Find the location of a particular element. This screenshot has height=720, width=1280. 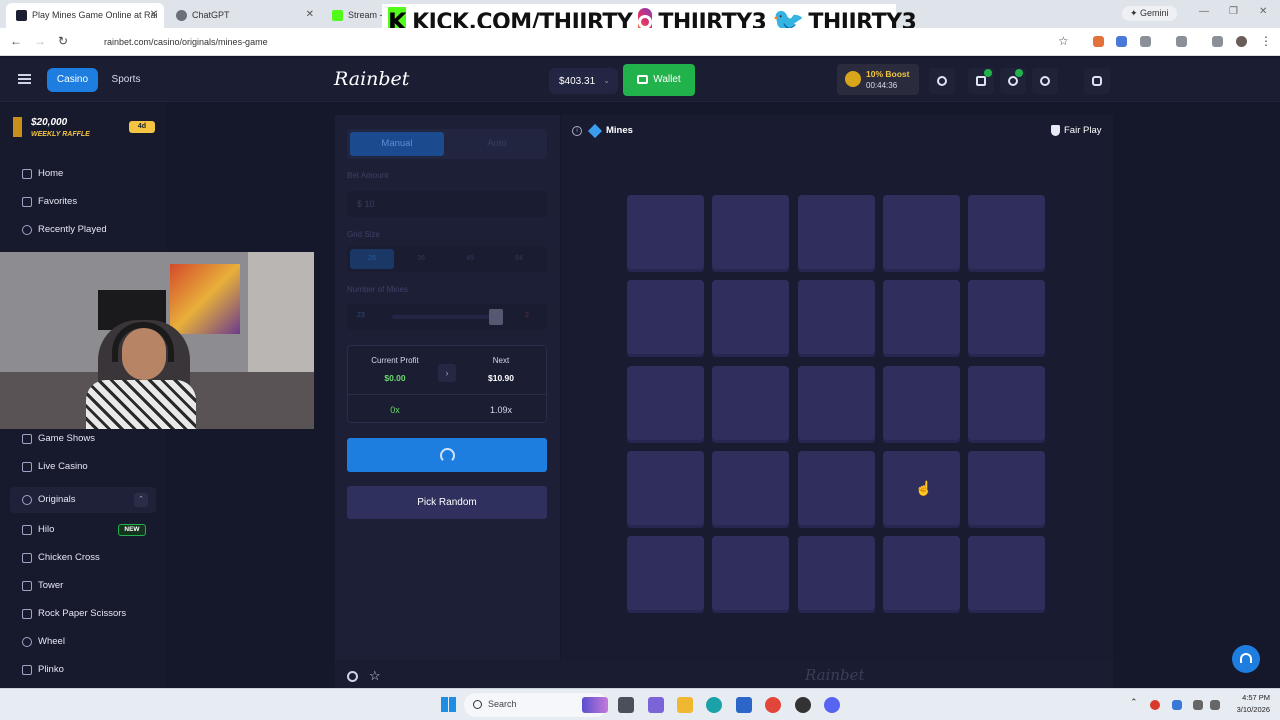

sidebar-panel-icon is located at coordinates (1181, 41).